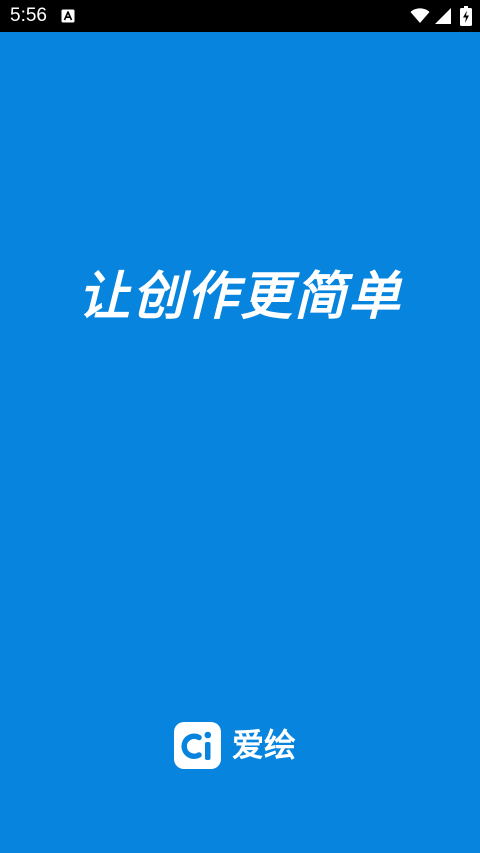 This screenshot has width=480, height=853. What do you see at coordinates (420, 15) in the screenshot?
I see `wifi-icon` at bounding box center [420, 15].